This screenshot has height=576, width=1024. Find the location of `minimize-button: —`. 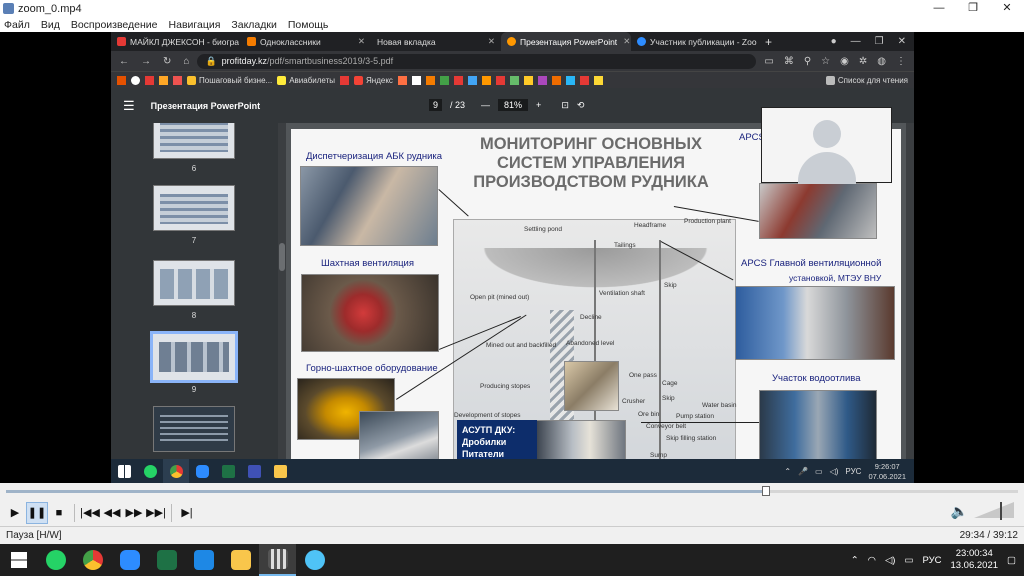

minimize-button: — is located at coordinates (939, 8).